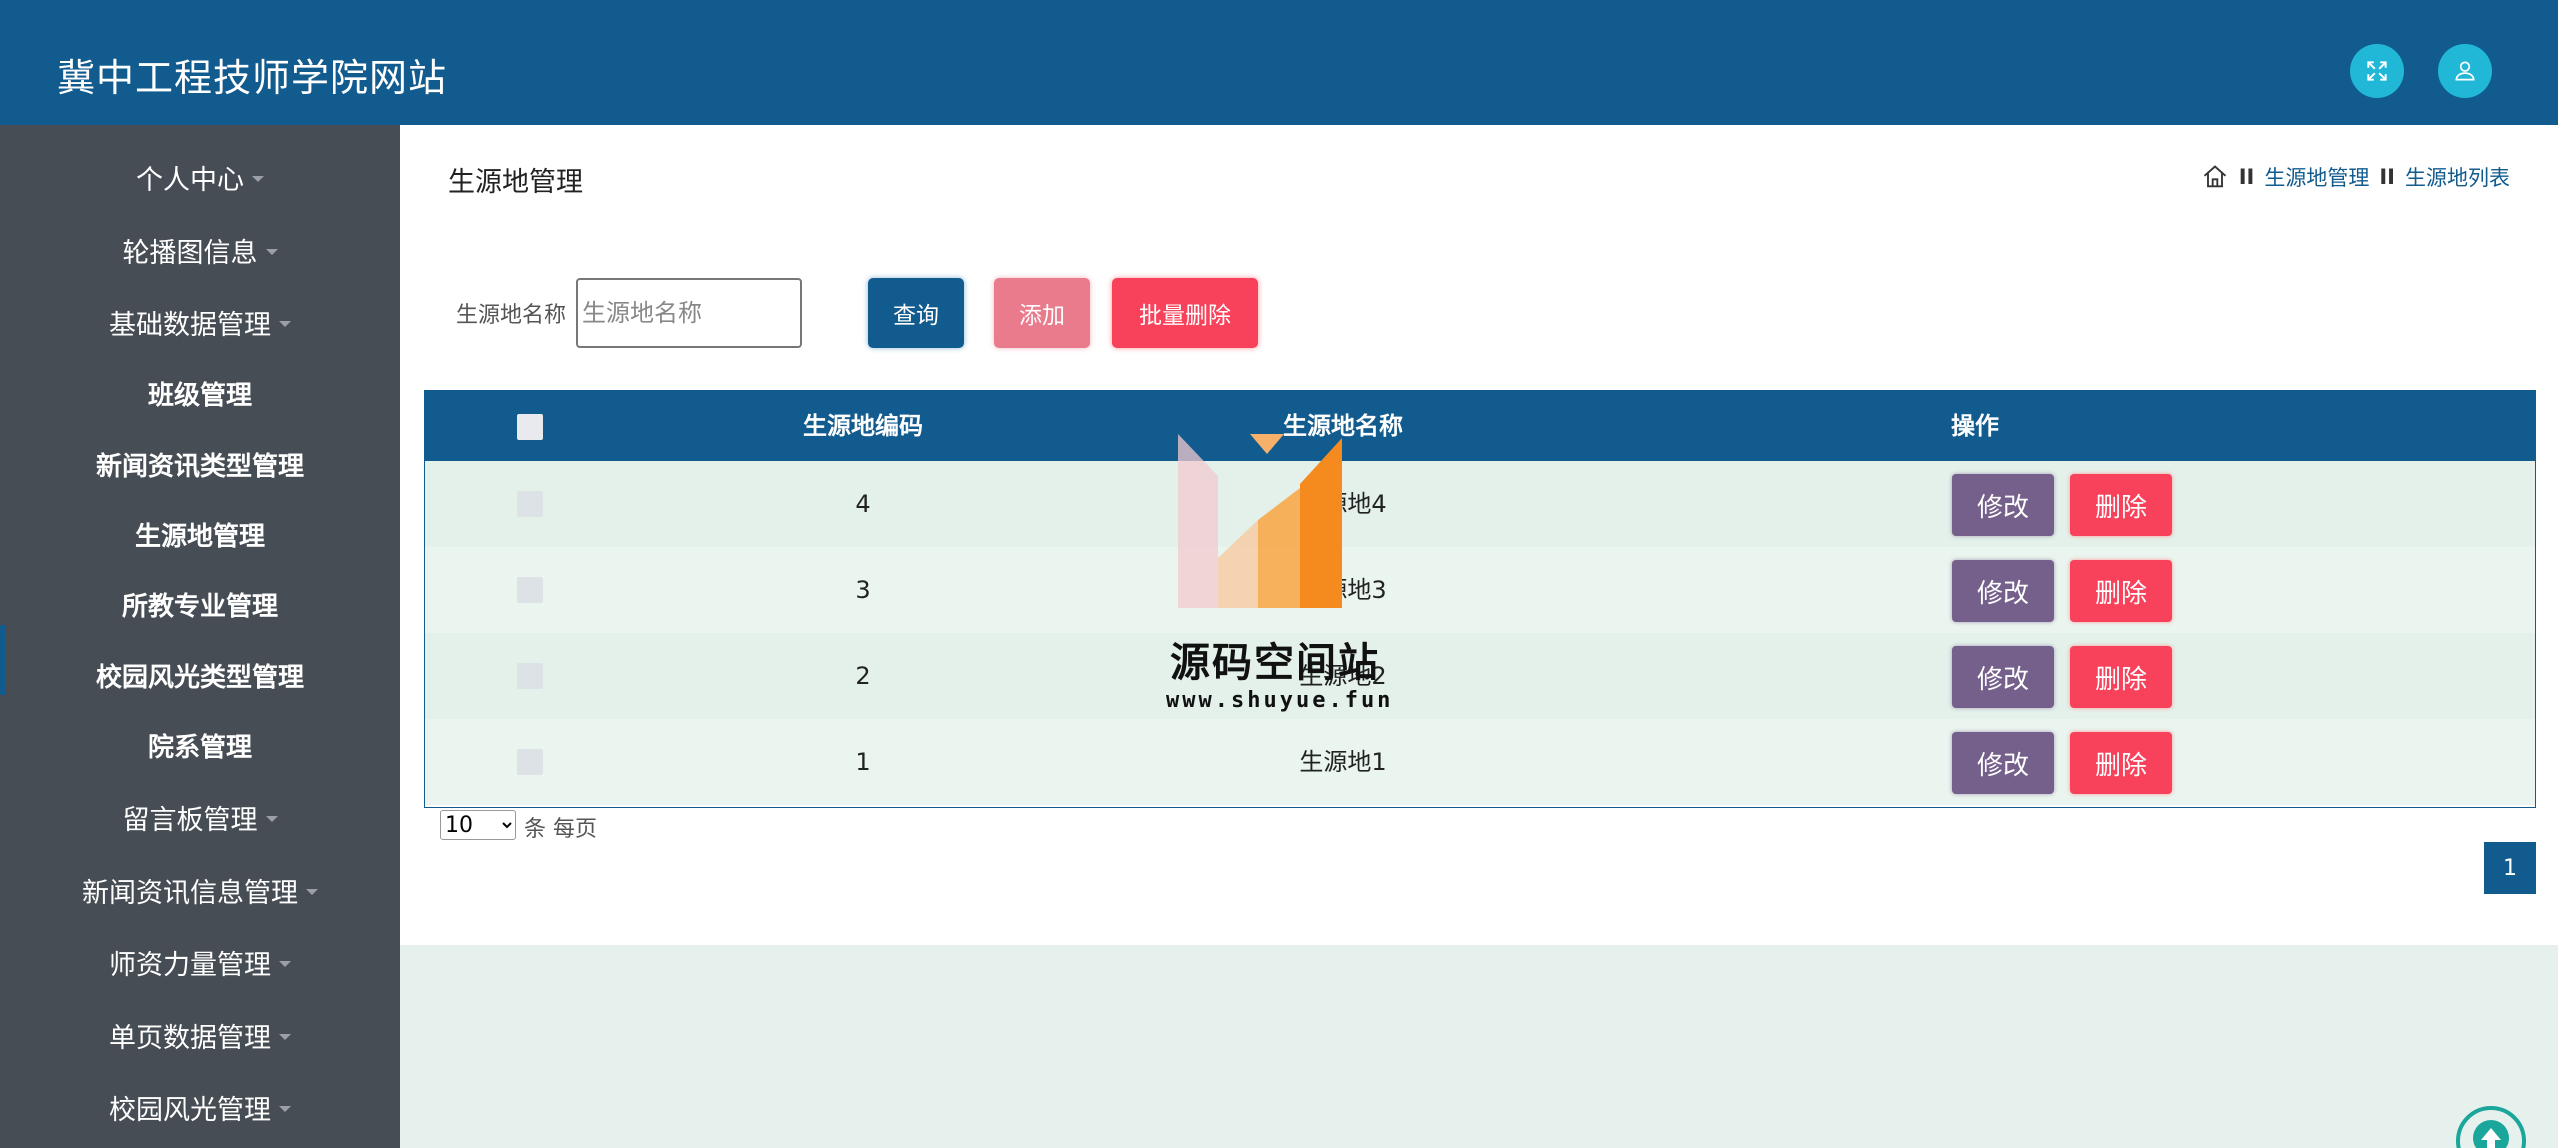 The height and width of the screenshot is (1148, 2558). What do you see at coordinates (252, 78) in the screenshot?
I see `site-title: 冀中工程技师学院网站` at bounding box center [252, 78].